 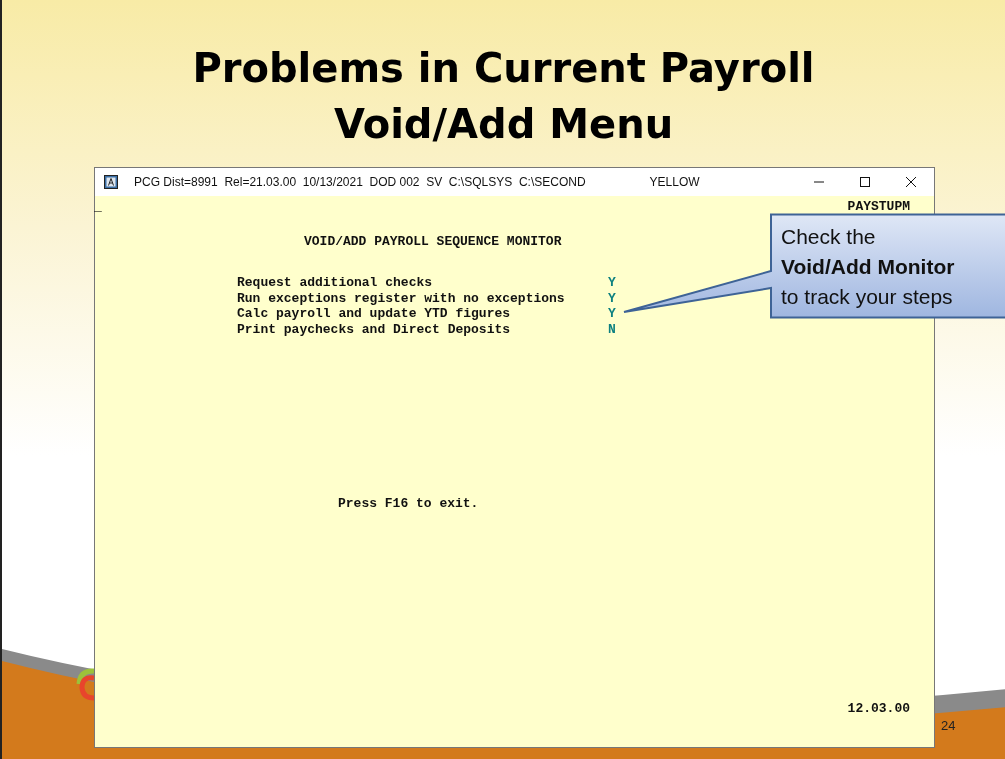 What do you see at coordinates (503, 124) in the screenshot?
I see `slide-title: Void/Add Menu` at bounding box center [503, 124].